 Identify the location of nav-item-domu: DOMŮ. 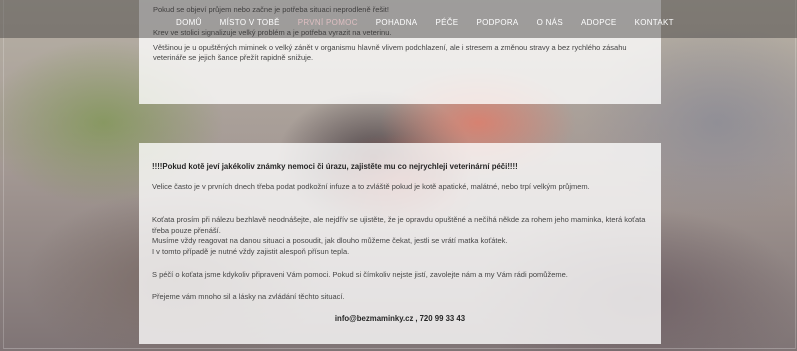
(189, 22).